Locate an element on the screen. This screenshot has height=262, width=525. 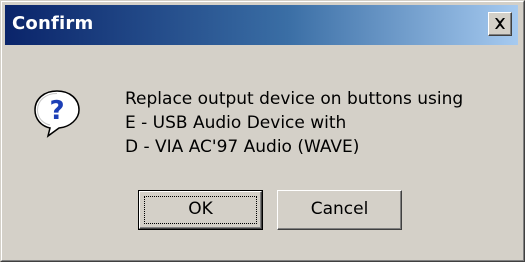
cancel-button-label: Cancel is located at coordinates (339, 209).